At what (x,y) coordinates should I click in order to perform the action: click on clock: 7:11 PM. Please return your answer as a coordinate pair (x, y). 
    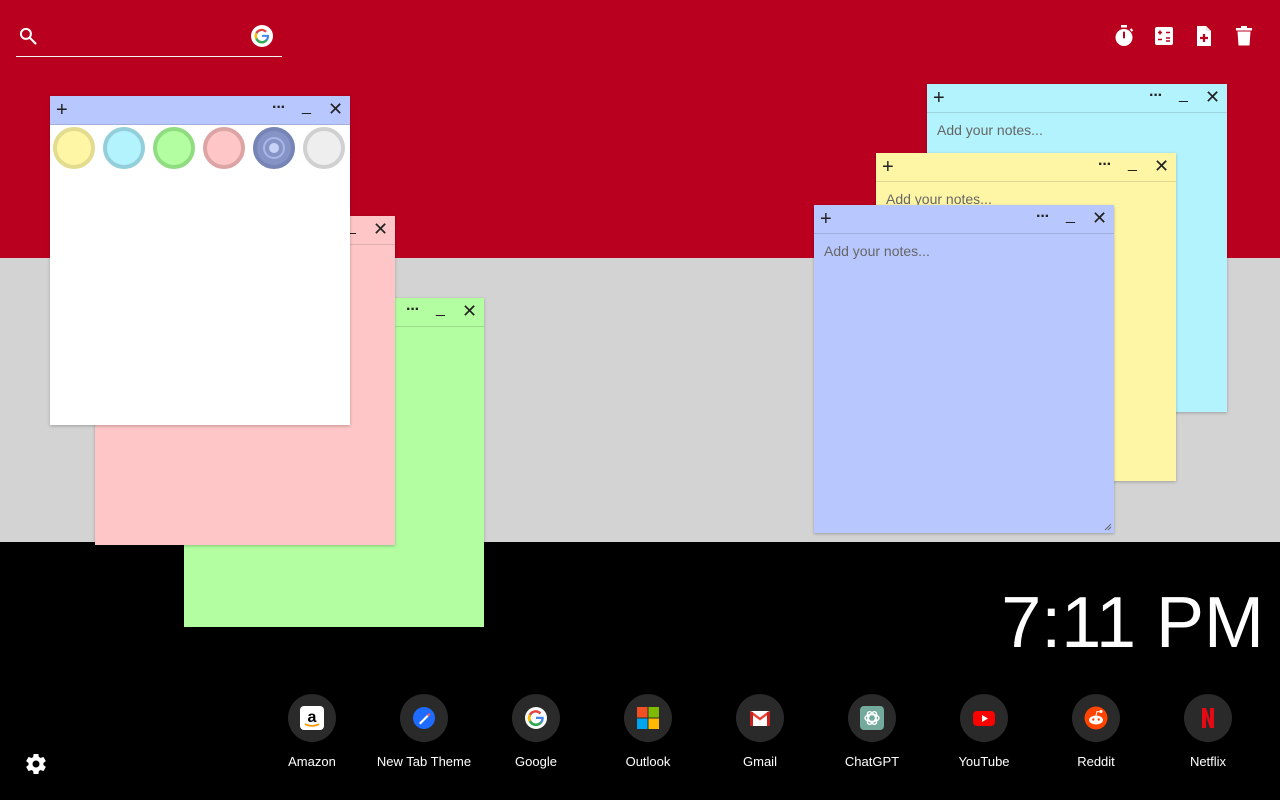
    Looking at the image, I should click on (1132, 623).